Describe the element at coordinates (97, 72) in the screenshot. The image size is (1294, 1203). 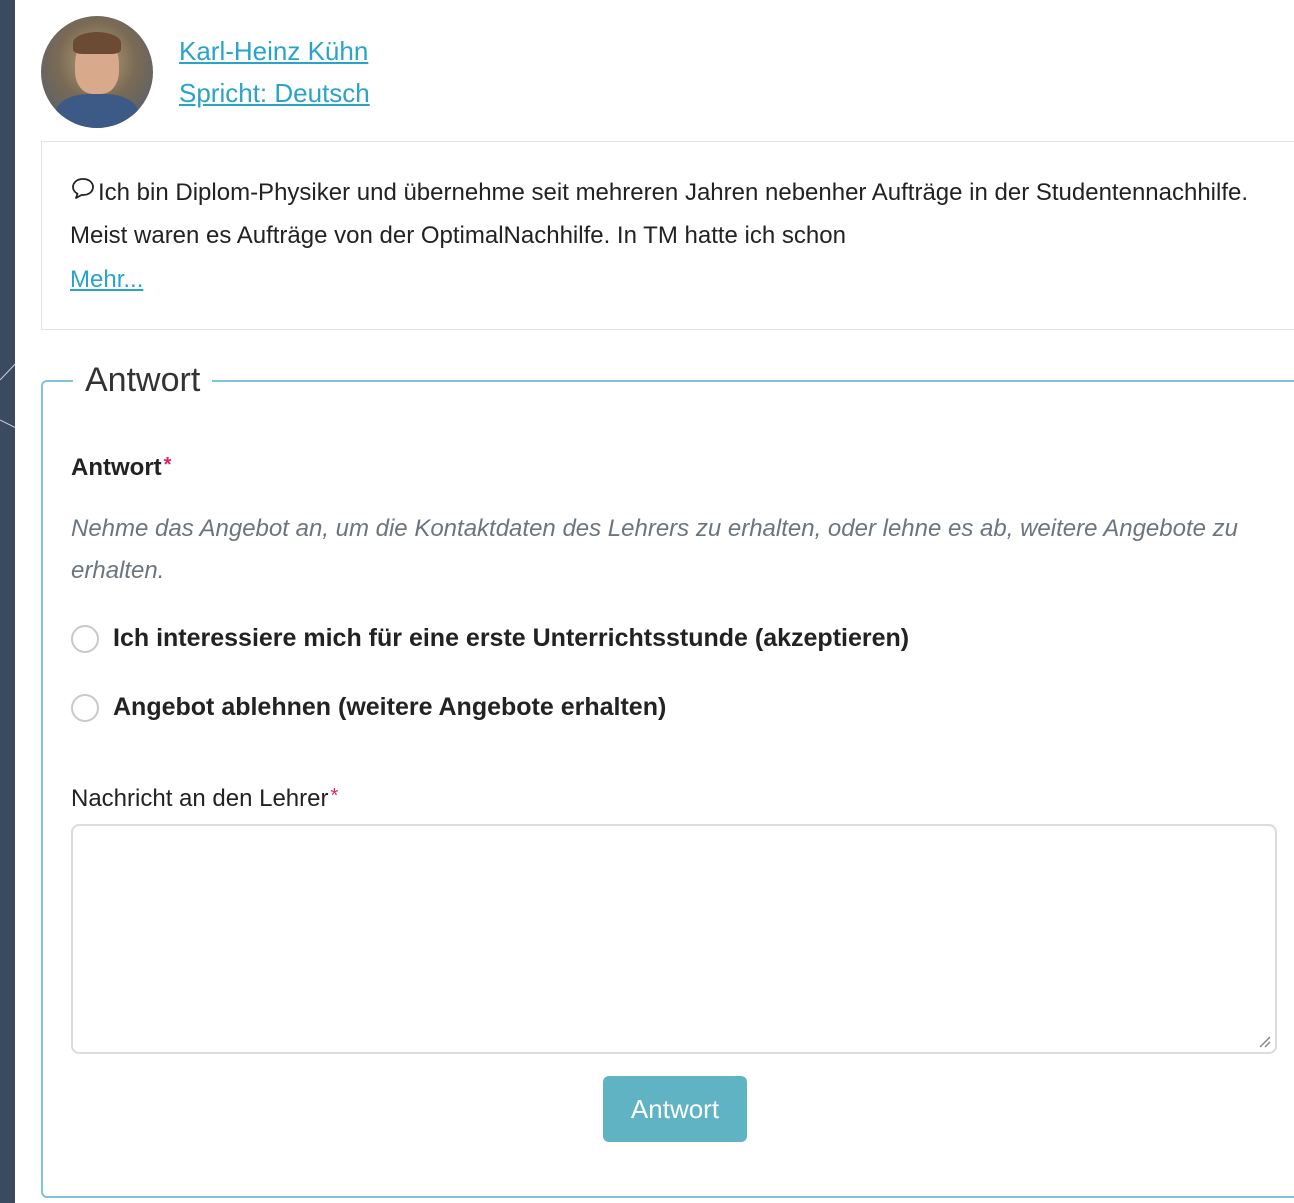
I see `teacher-avatar` at that location.